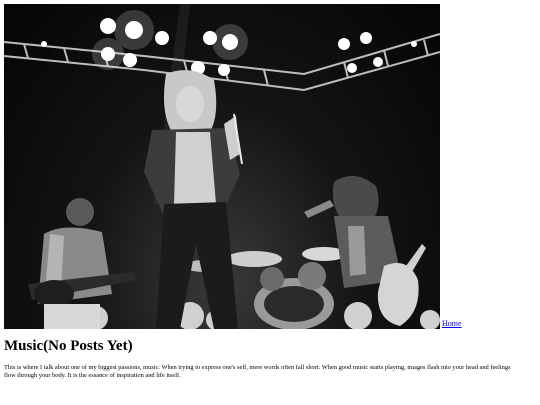 Image resolution: width=540 pixels, height=405 pixels. I want to click on lead-singer, so click(193, 199).